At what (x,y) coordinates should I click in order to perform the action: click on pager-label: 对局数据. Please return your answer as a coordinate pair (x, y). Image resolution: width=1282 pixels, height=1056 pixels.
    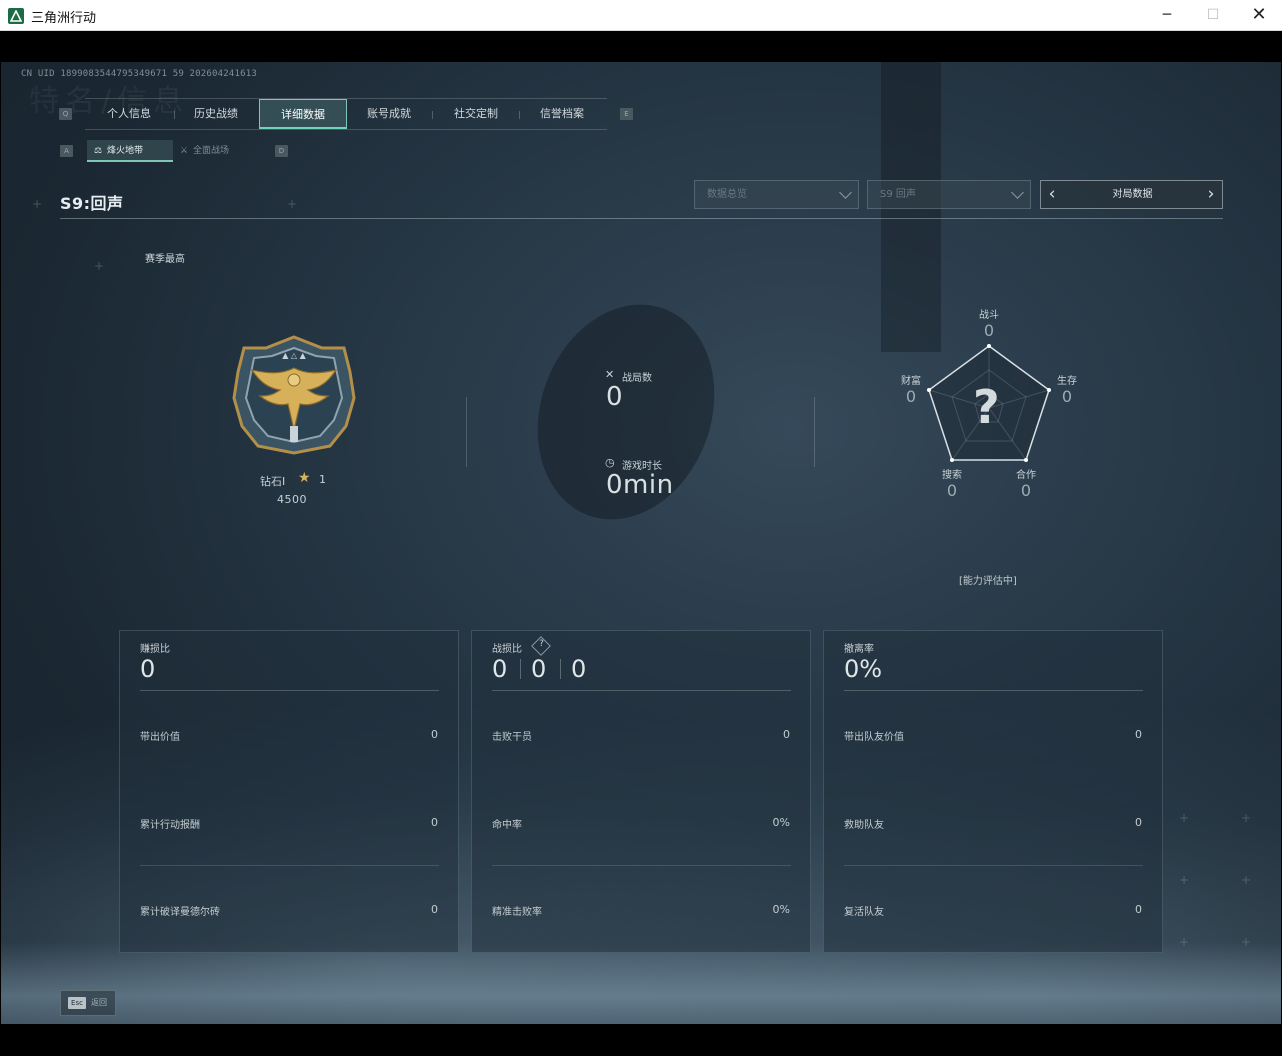
    Looking at the image, I should click on (1132, 194).